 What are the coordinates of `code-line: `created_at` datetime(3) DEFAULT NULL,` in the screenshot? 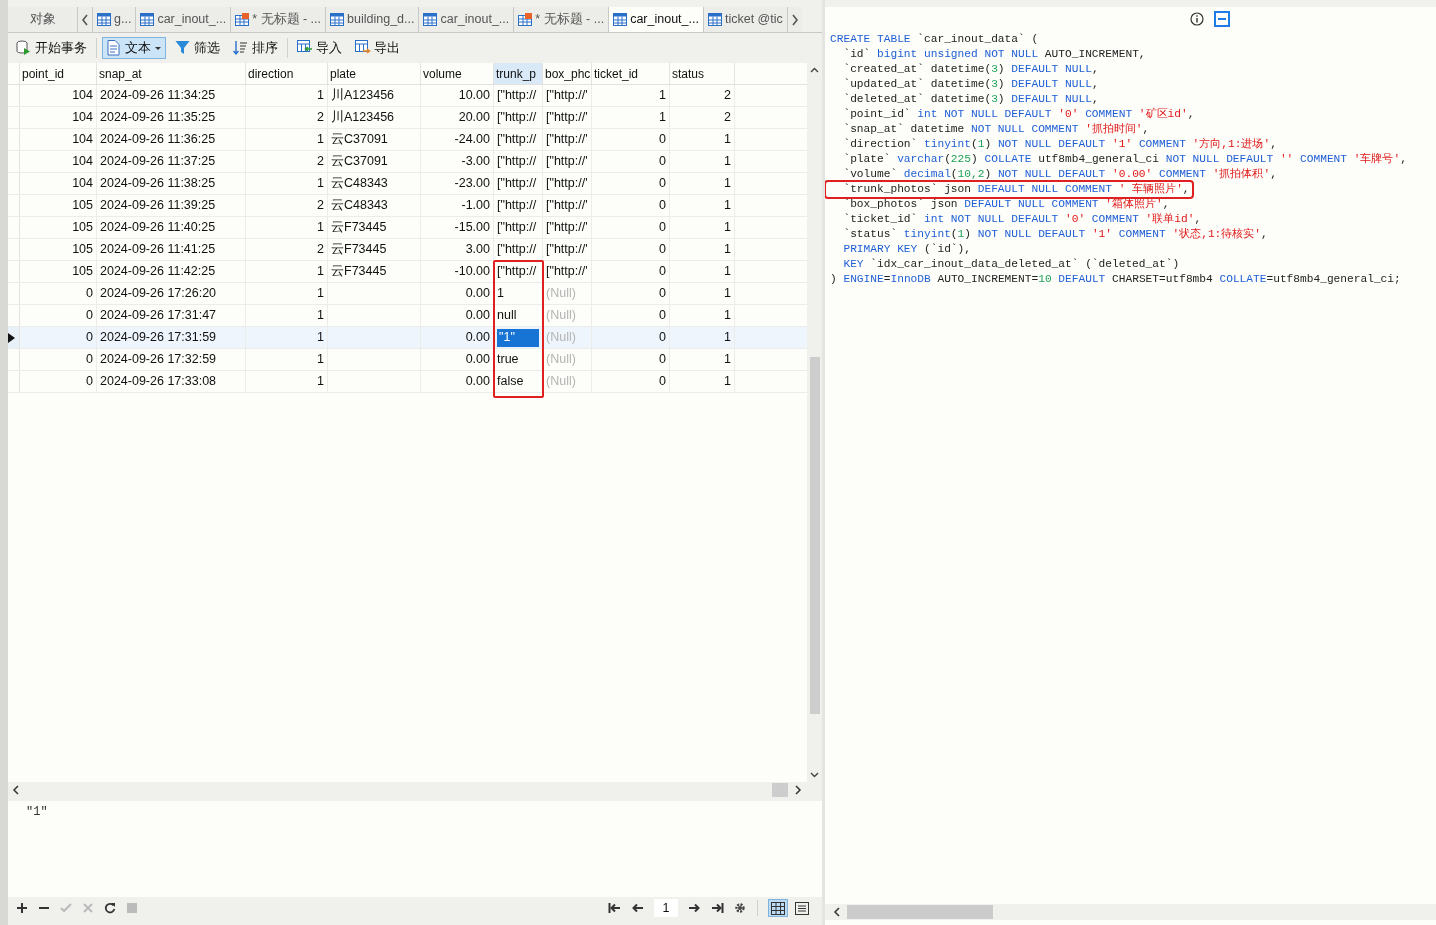 It's located at (970, 69).